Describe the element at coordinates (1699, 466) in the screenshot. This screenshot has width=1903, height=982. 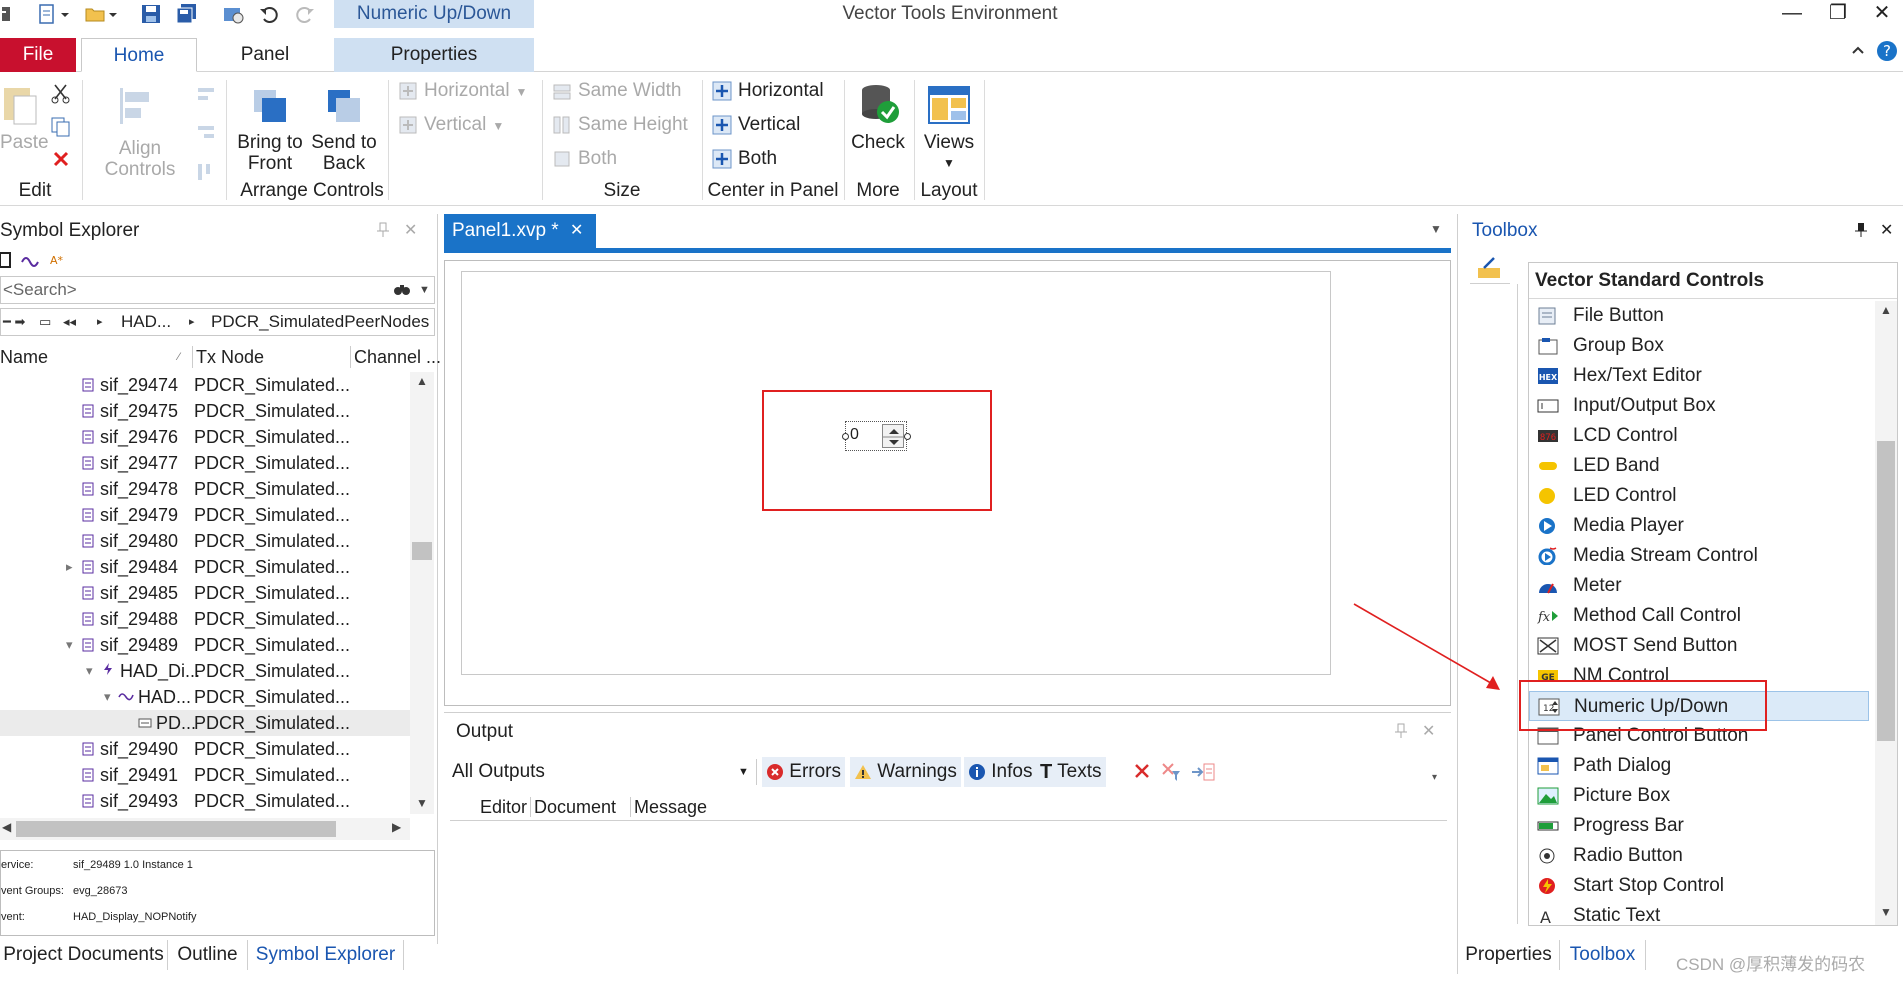
I see `toolbox-item-led-band: LED Band` at that location.